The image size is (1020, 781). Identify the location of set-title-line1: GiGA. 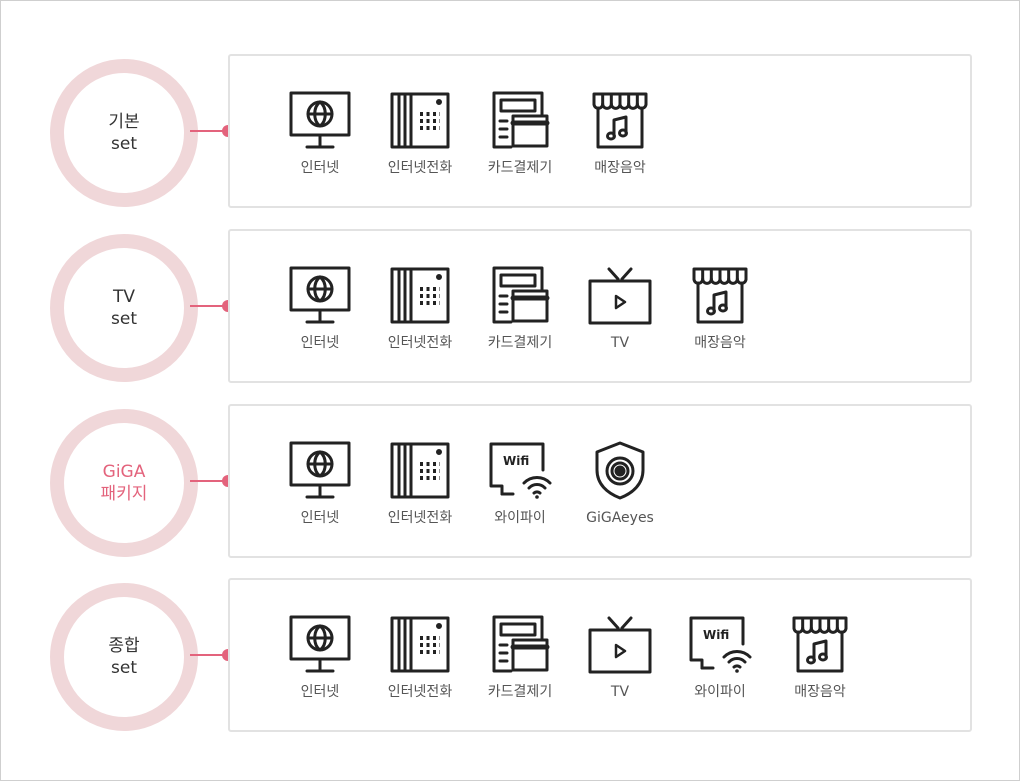
(124, 472).